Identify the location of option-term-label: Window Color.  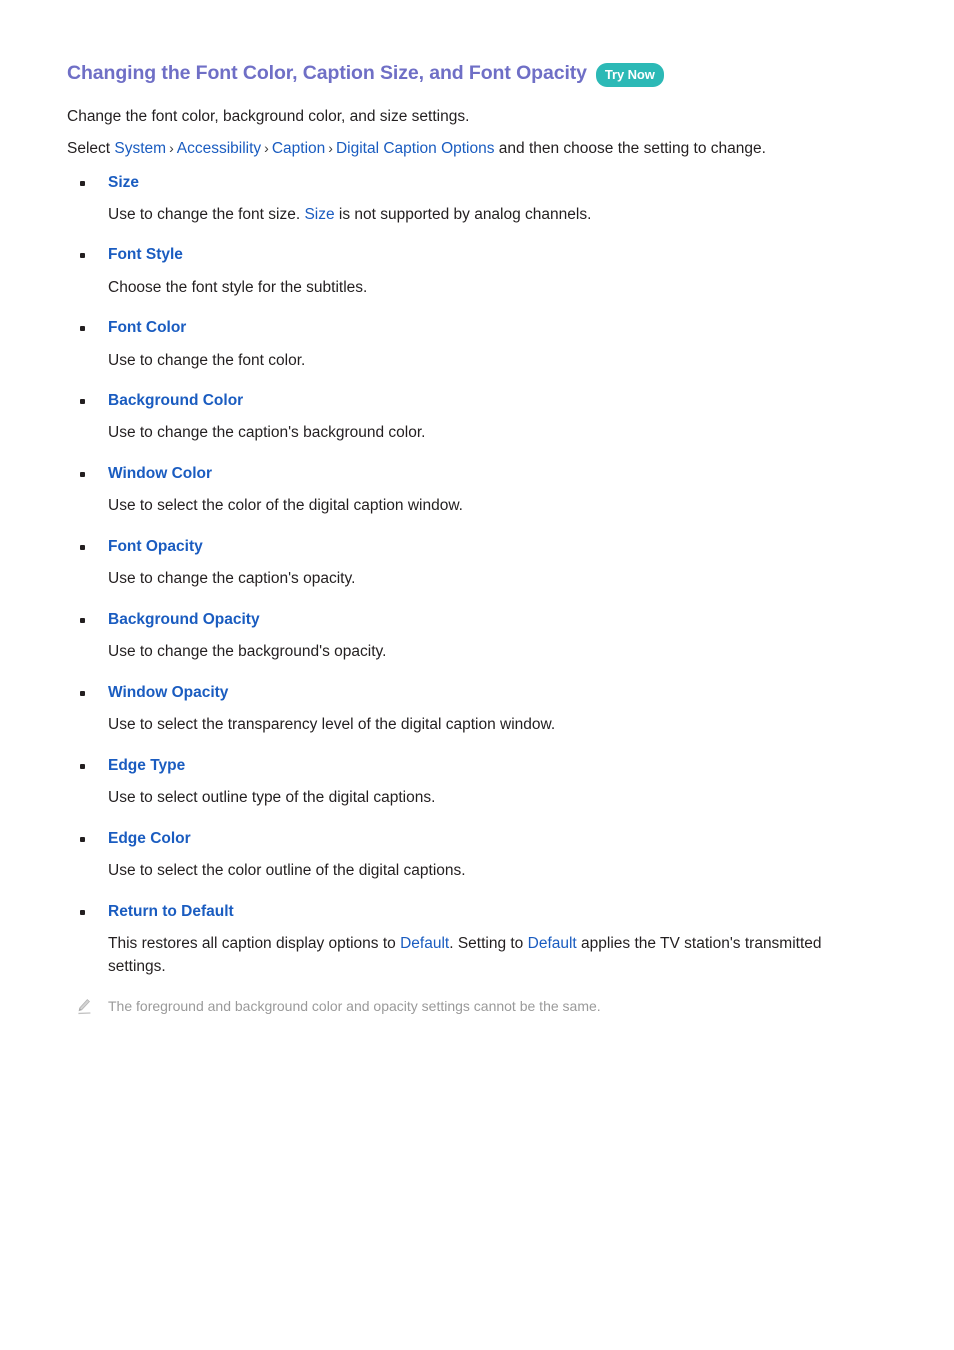
(160, 474).